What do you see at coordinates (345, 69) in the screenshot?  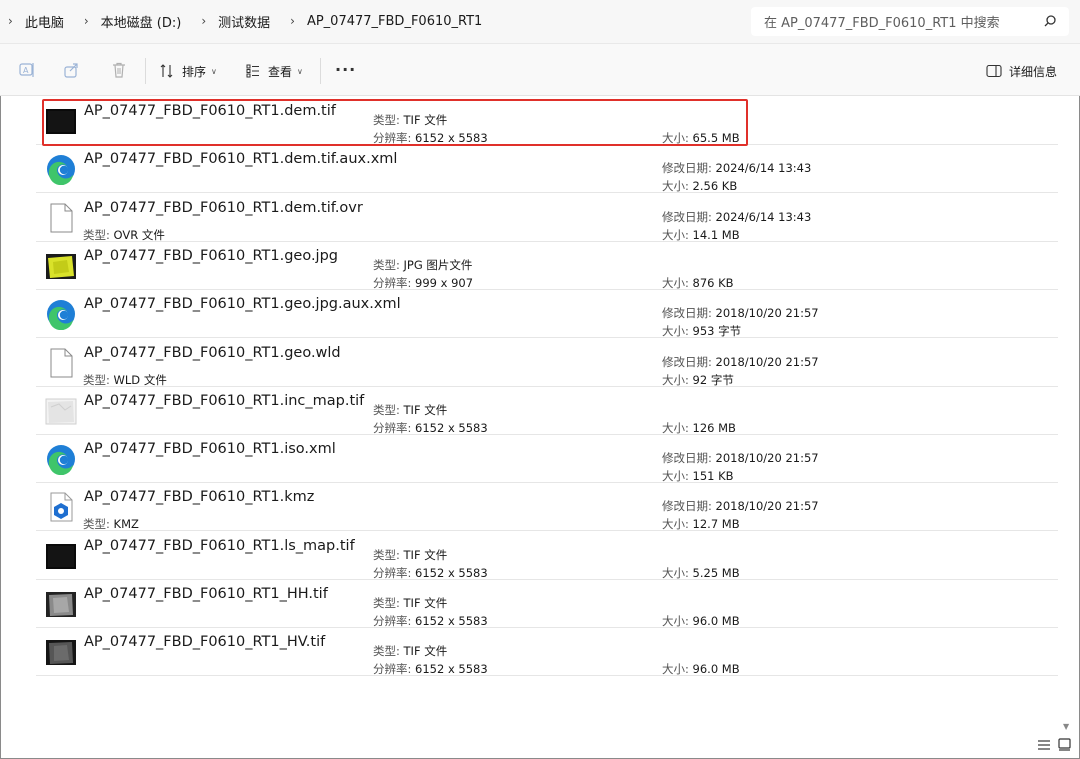 I see `more-options-button: ···` at bounding box center [345, 69].